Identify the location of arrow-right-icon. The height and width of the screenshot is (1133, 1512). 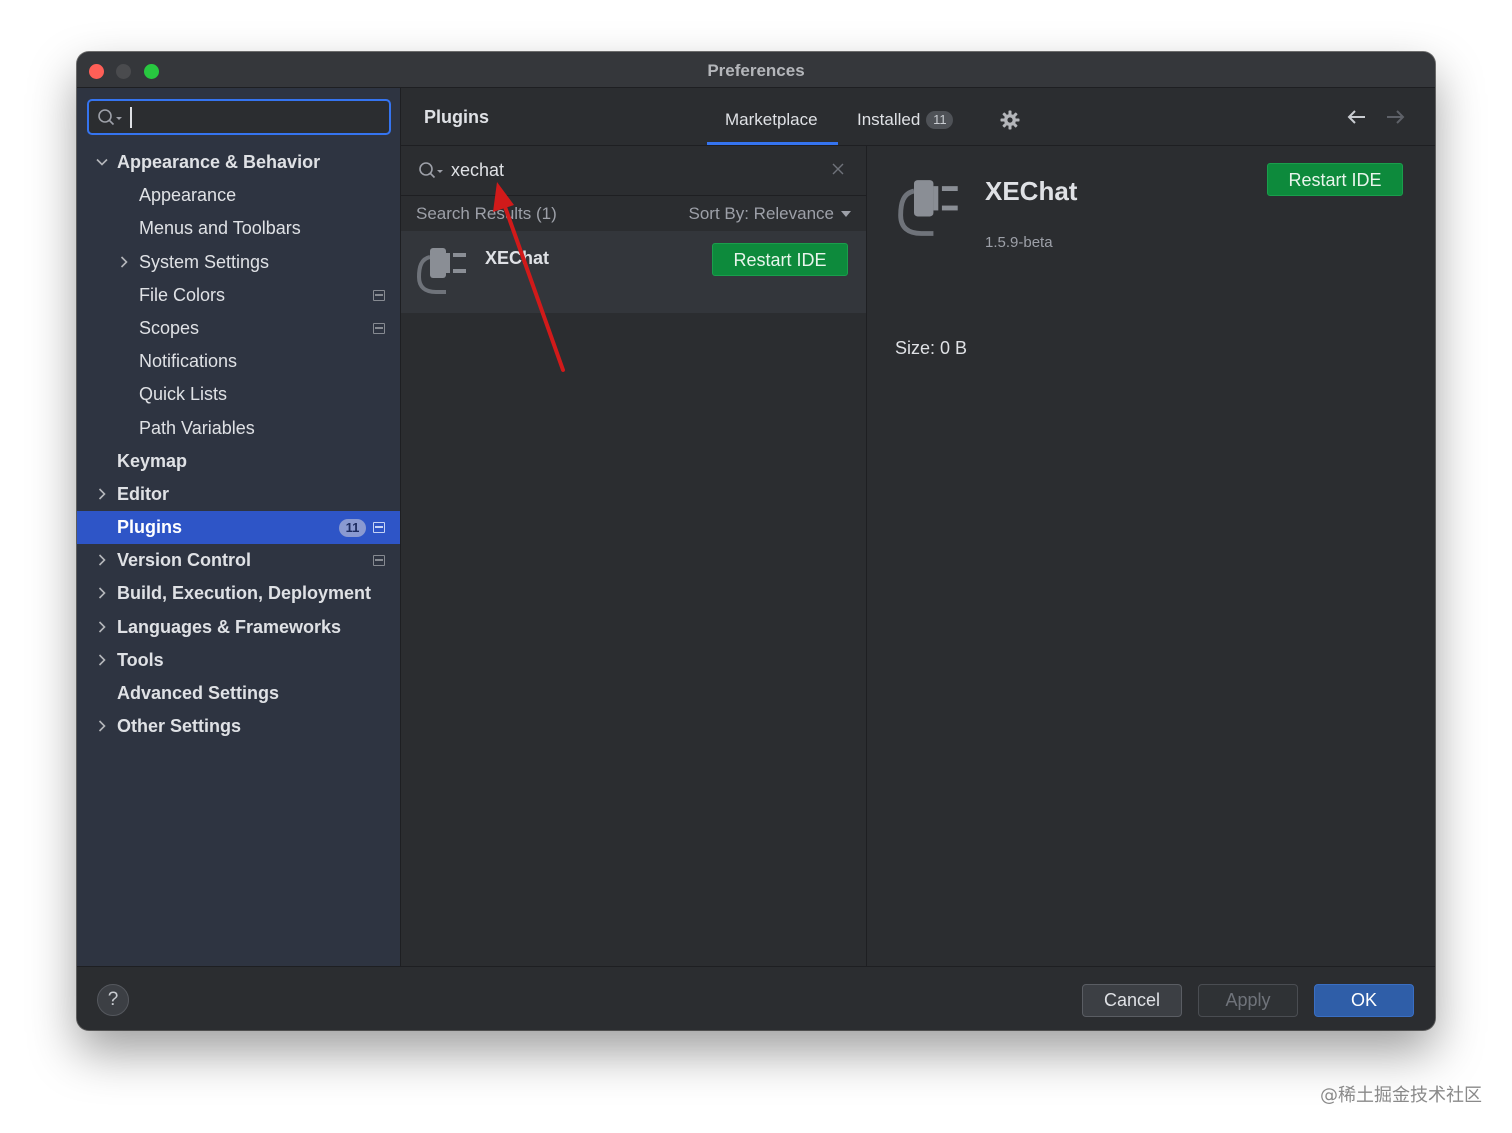
(1395, 117).